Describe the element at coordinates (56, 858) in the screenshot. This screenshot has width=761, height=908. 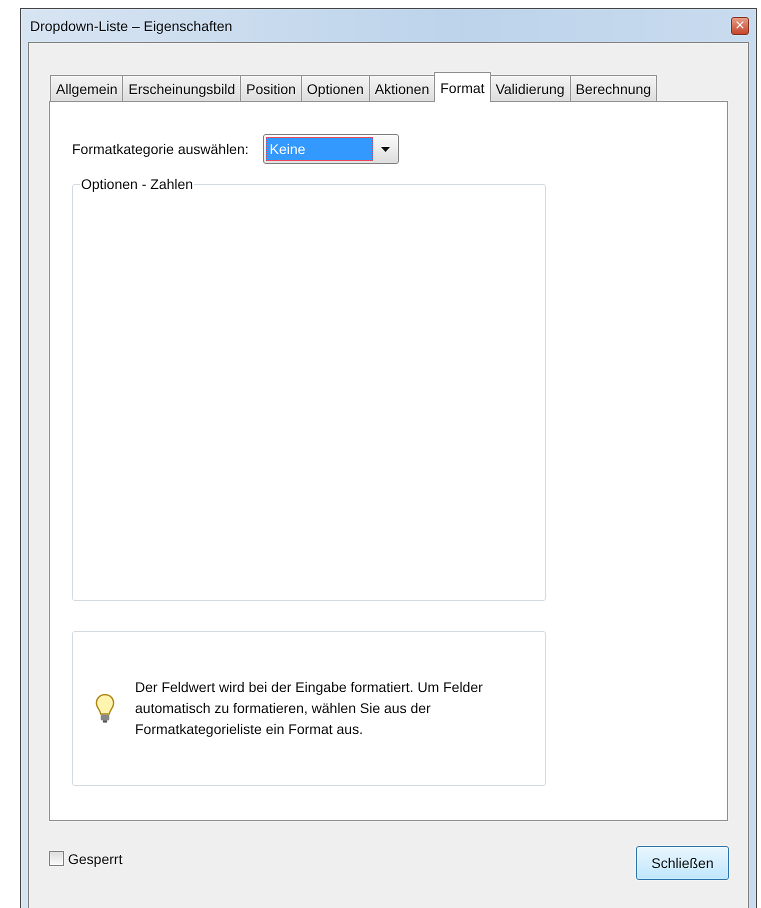
I see `checkbox` at that location.